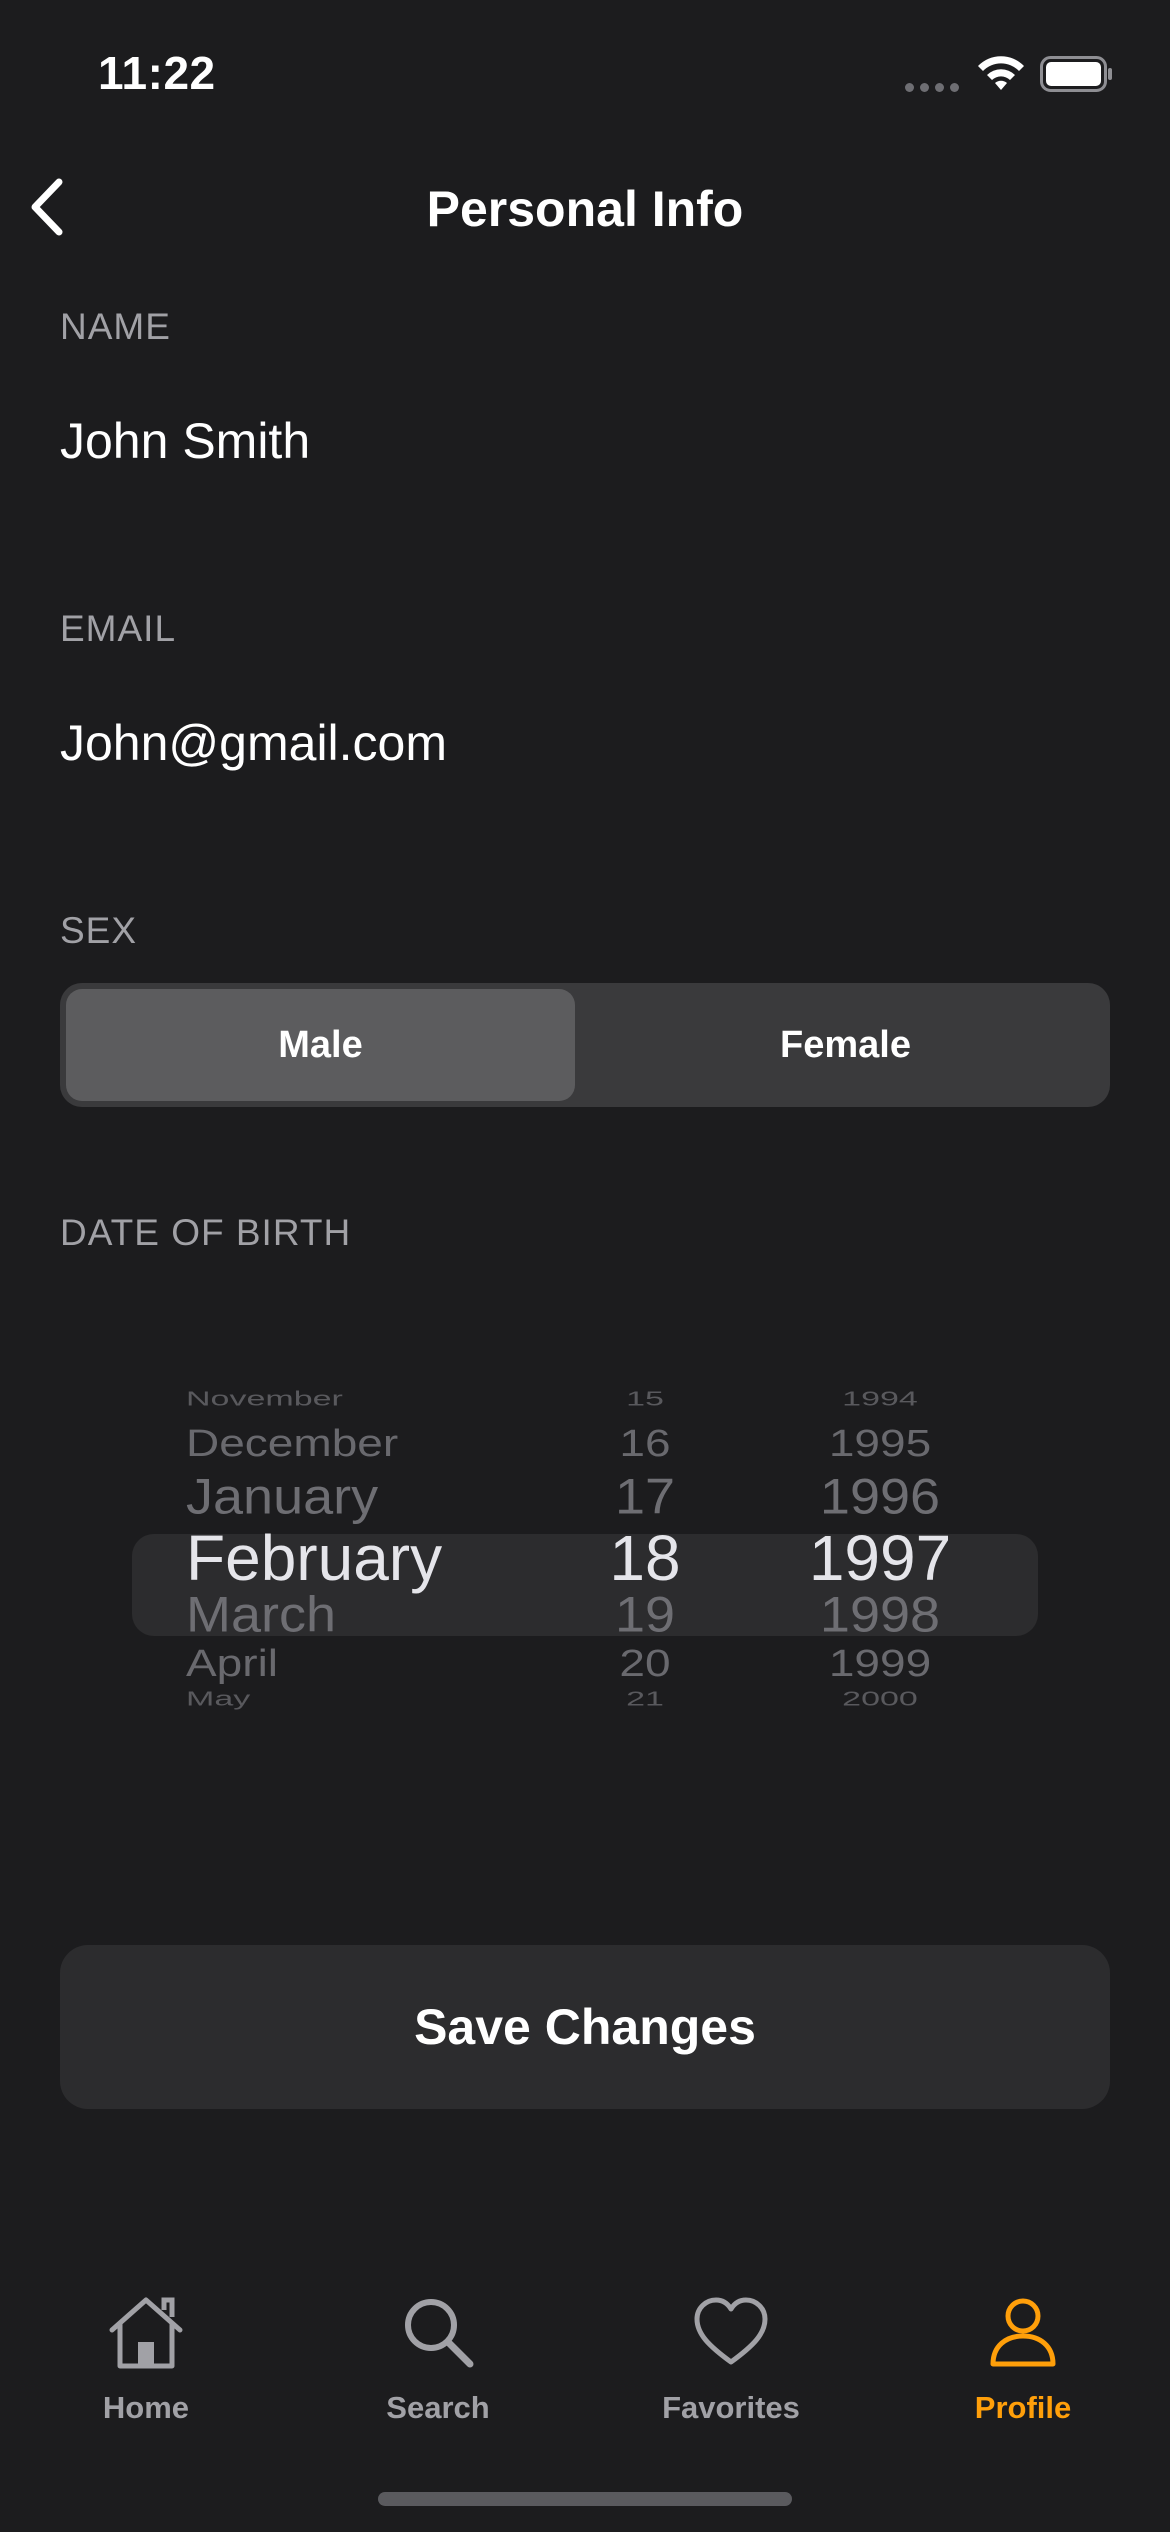 This screenshot has height=2532, width=1170. What do you see at coordinates (320, 1045) in the screenshot?
I see `segment-male: Male` at bounding box center [320, 1045].